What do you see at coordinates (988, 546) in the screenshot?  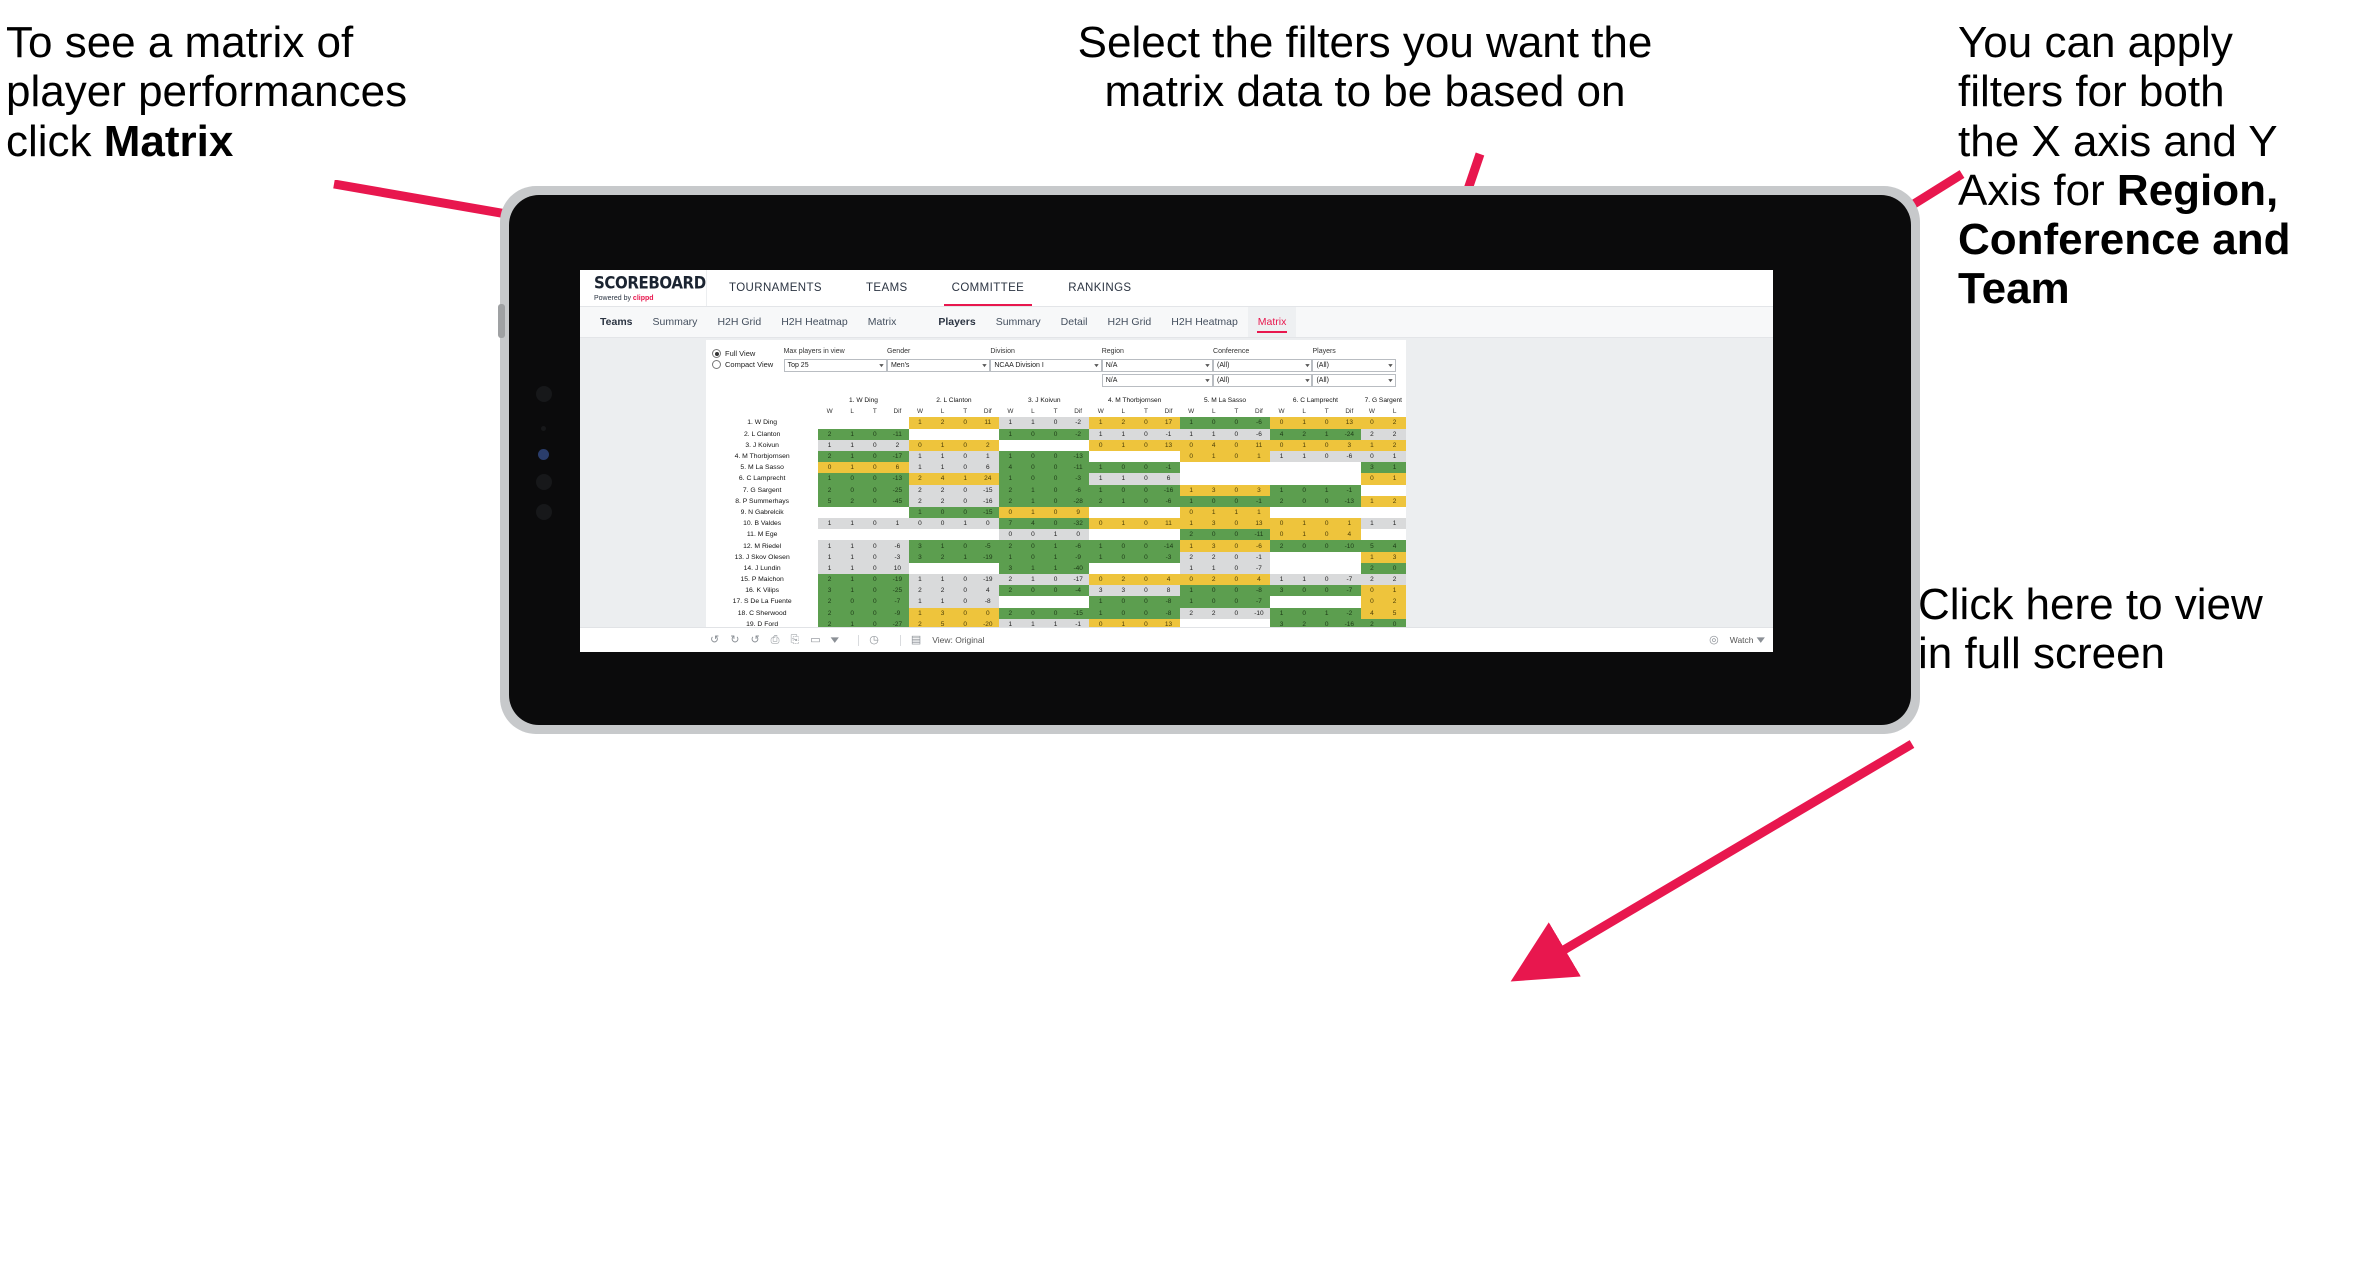 I see `matrix-cell: -5` at bounding box center [988, 546].